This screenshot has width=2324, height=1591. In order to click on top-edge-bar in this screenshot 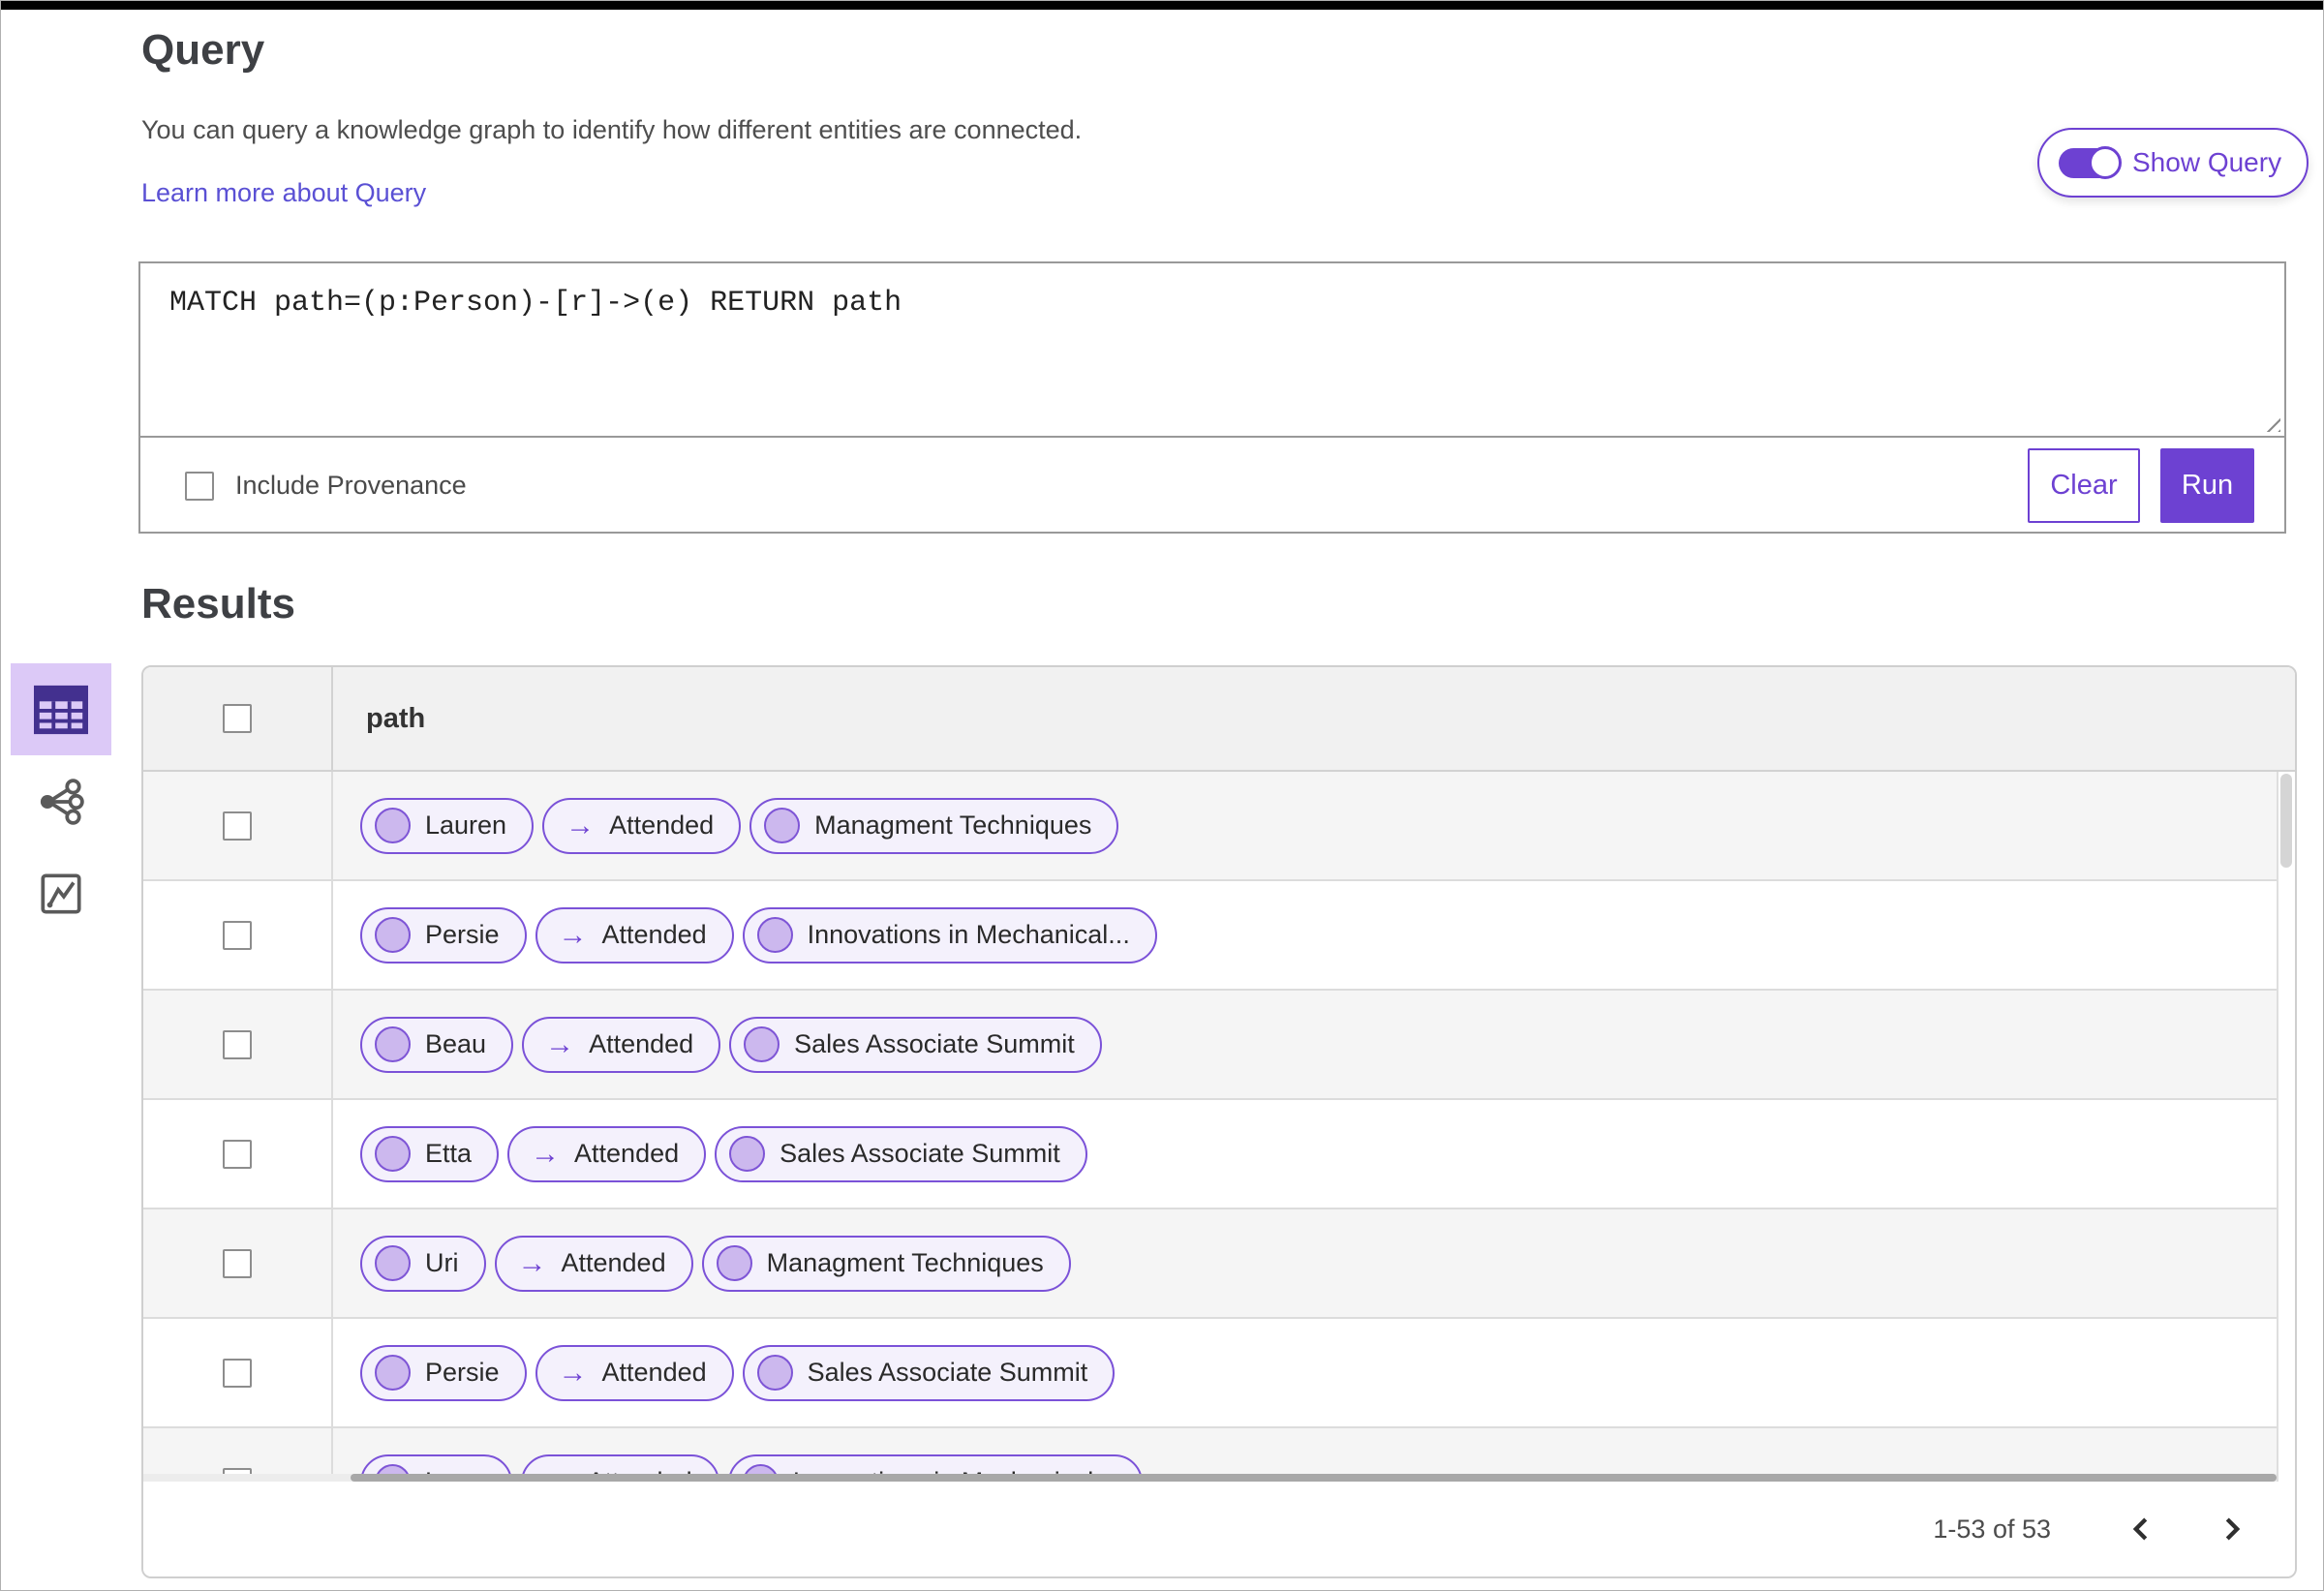, I will do `click(1162, 5)`.